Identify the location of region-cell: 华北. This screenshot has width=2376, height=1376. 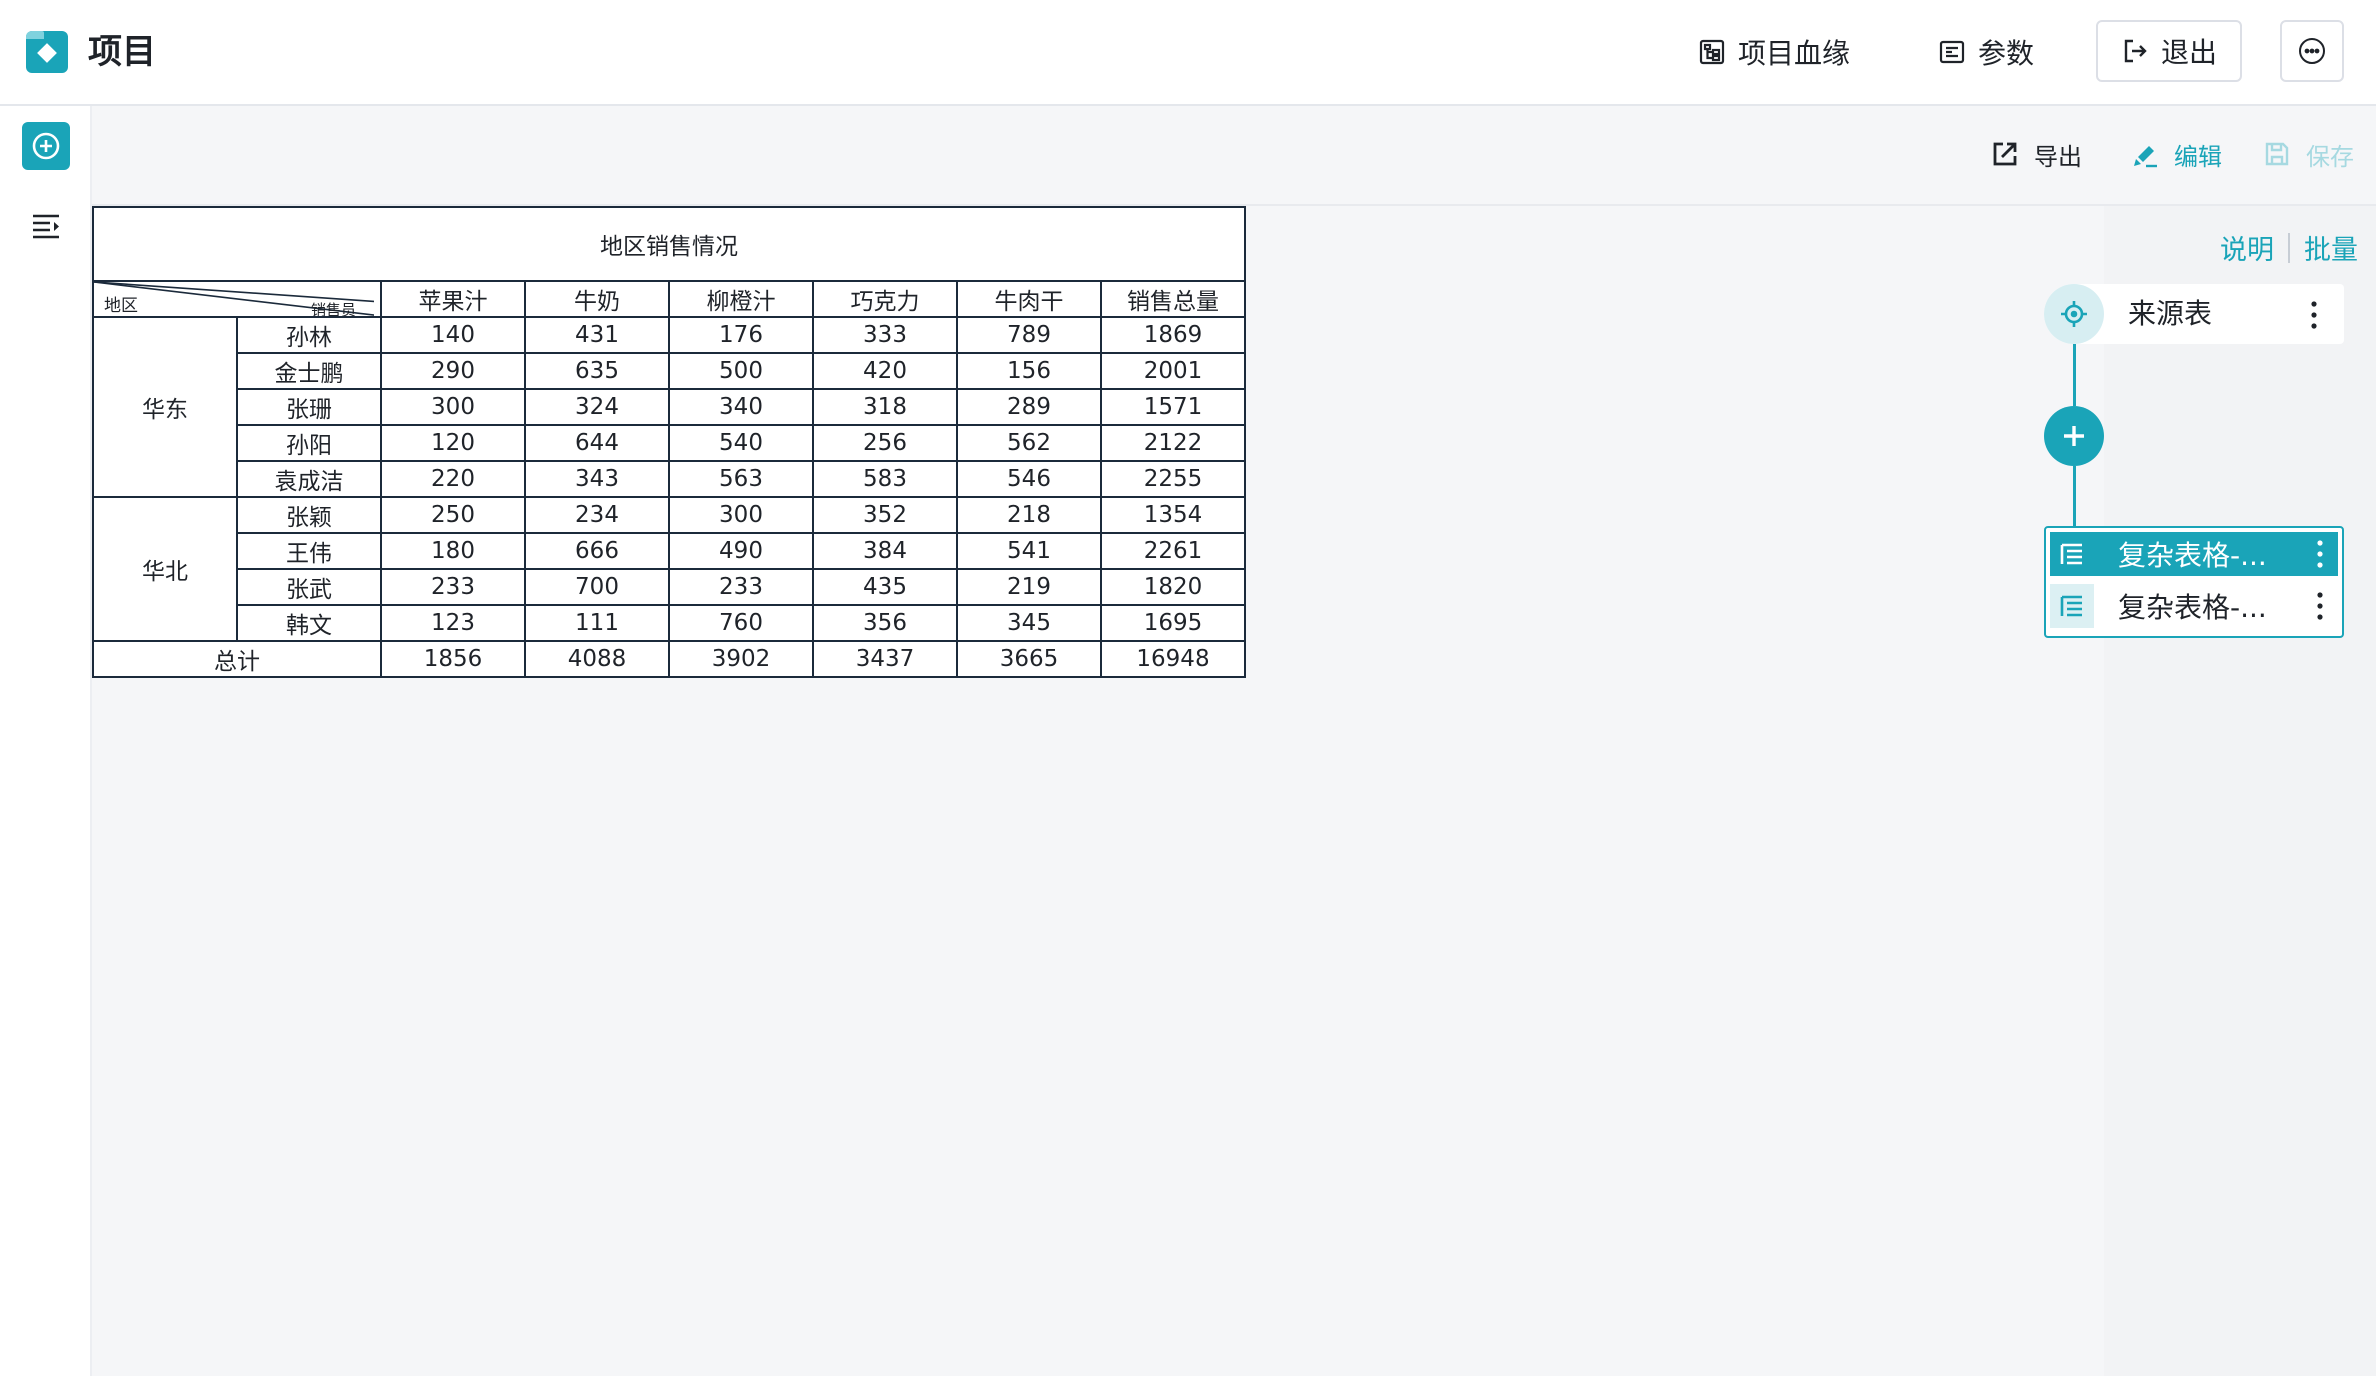
(165, 569).